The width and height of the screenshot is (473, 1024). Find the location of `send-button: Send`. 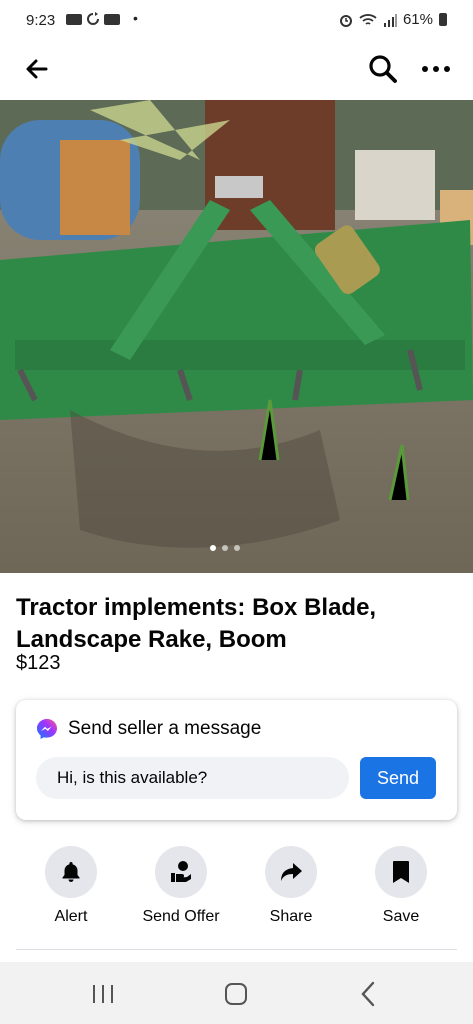

send-button: Send is located at coordinates (398, 778).